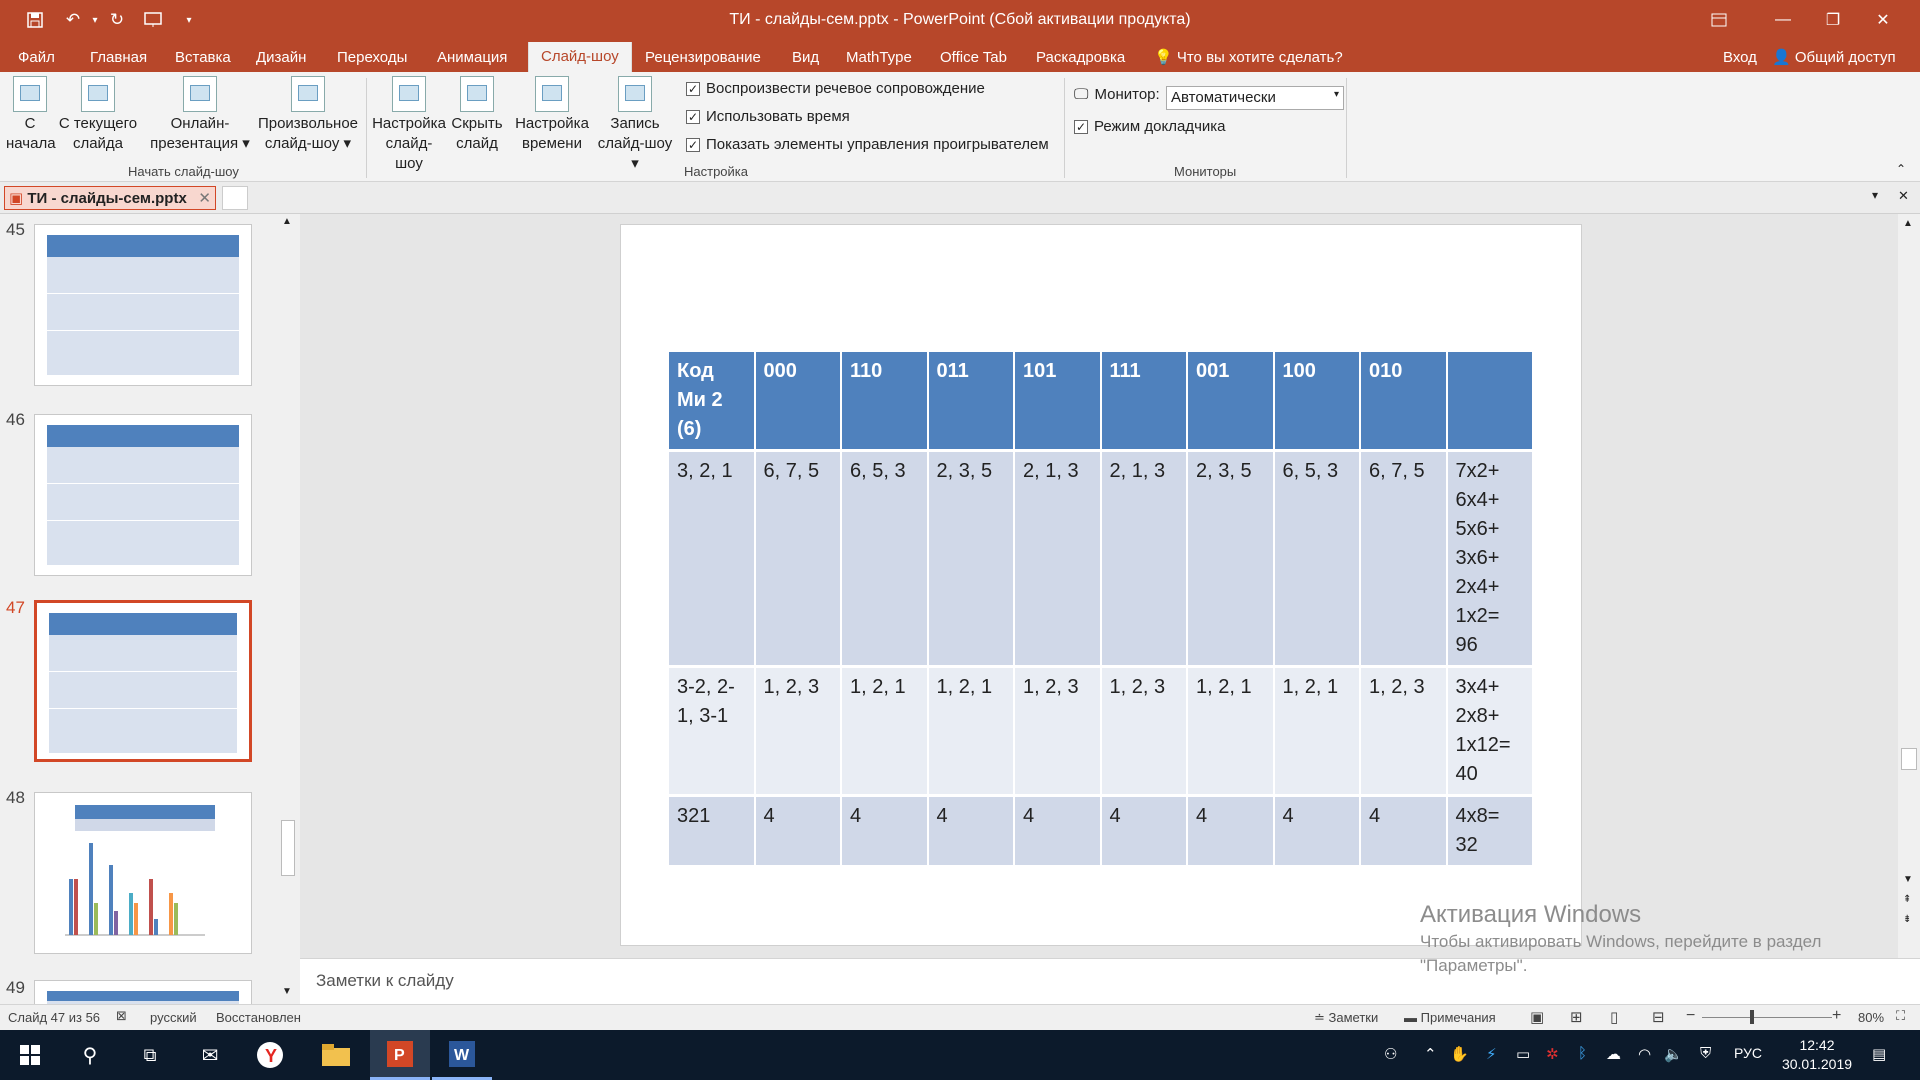 This screenshot has height=1080, width=1920. What do you see at coordinates (143, 681) in the screenshot?
I see `slide-thumbnail-selected` at bounding box center [143, 681].